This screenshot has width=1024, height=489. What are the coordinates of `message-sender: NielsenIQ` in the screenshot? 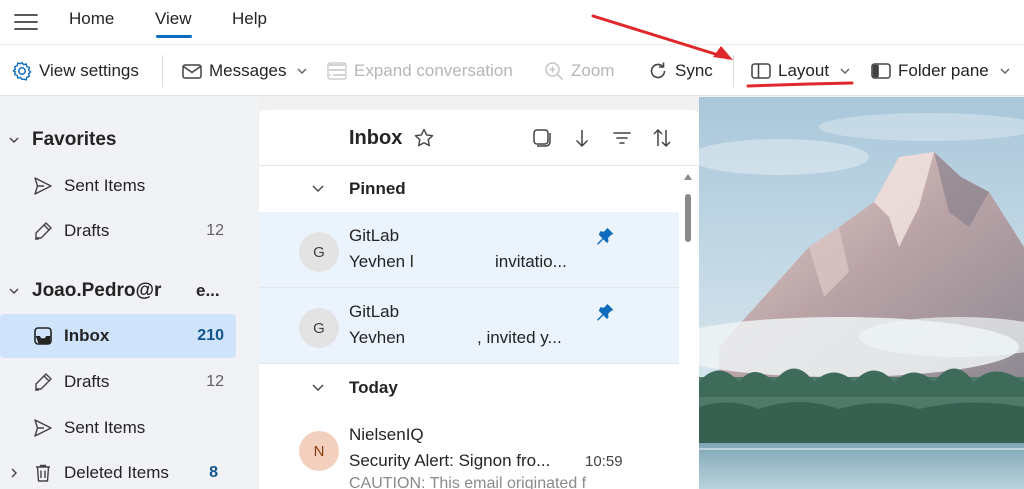 It's located at (386, 434).